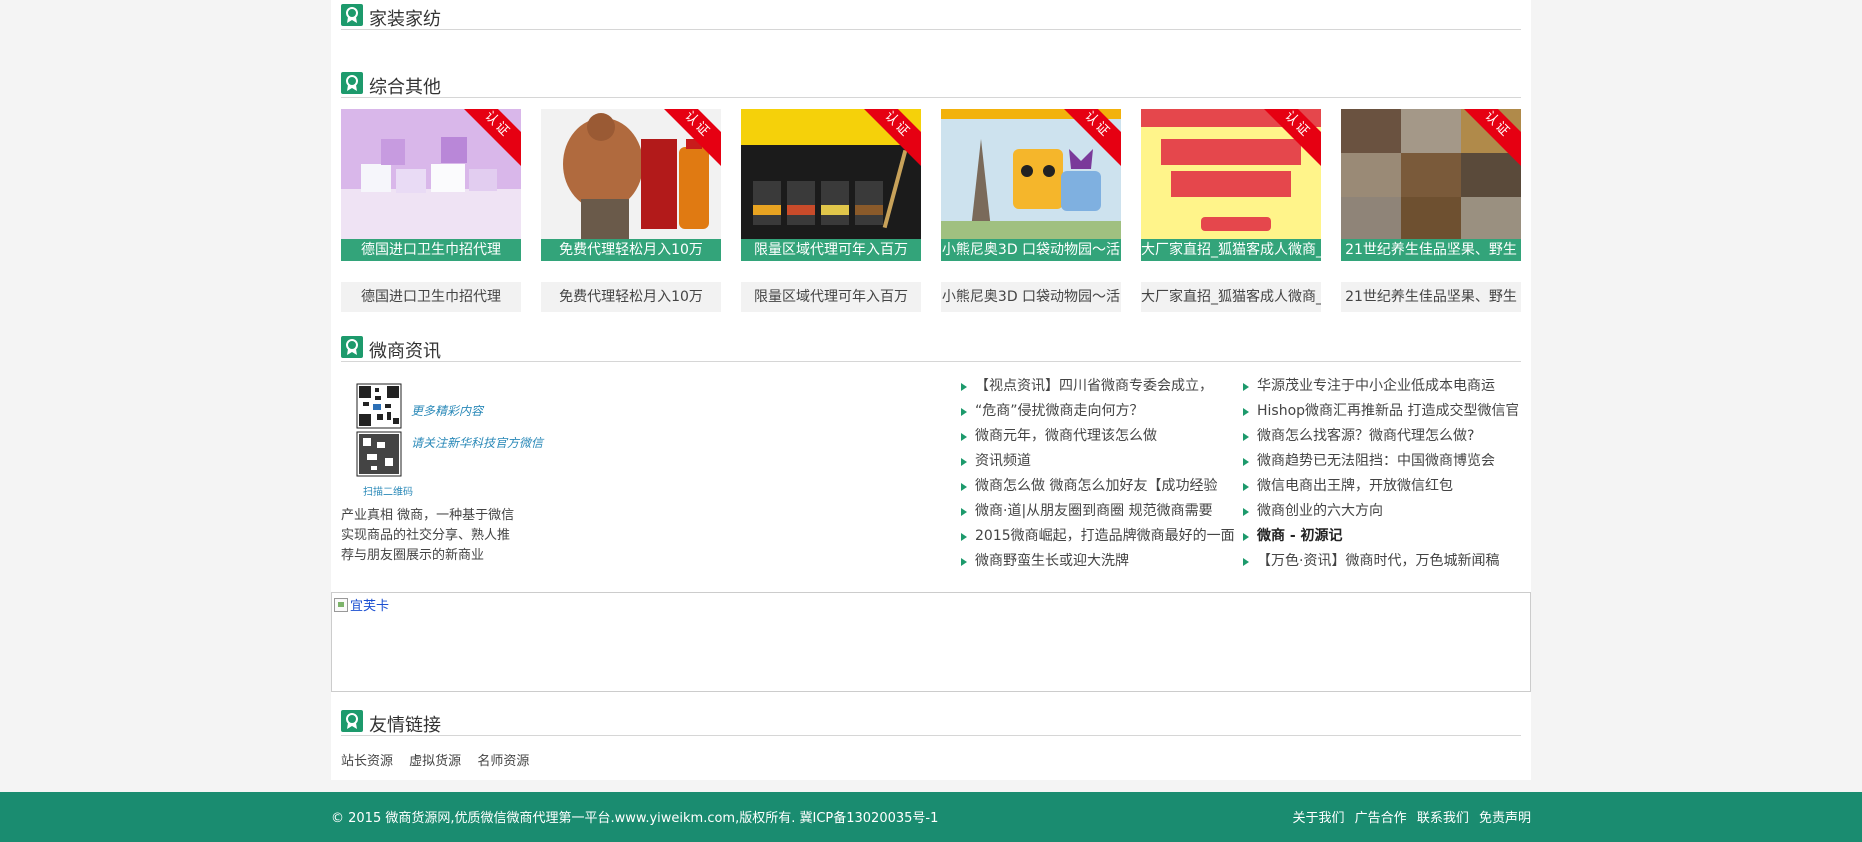 This screenshot has width=1862, height=842. Describe the element at coordinates (1098, 436) in the screenshot. I see `news-item: 微商元年，微商代理该怎么做` at that location.